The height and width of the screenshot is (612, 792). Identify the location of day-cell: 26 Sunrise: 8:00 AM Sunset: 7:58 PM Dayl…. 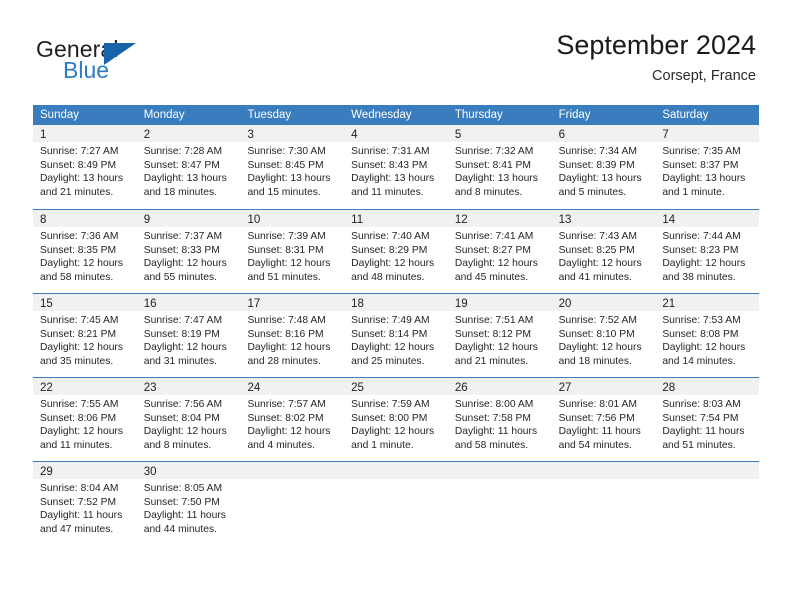
(499, 419).